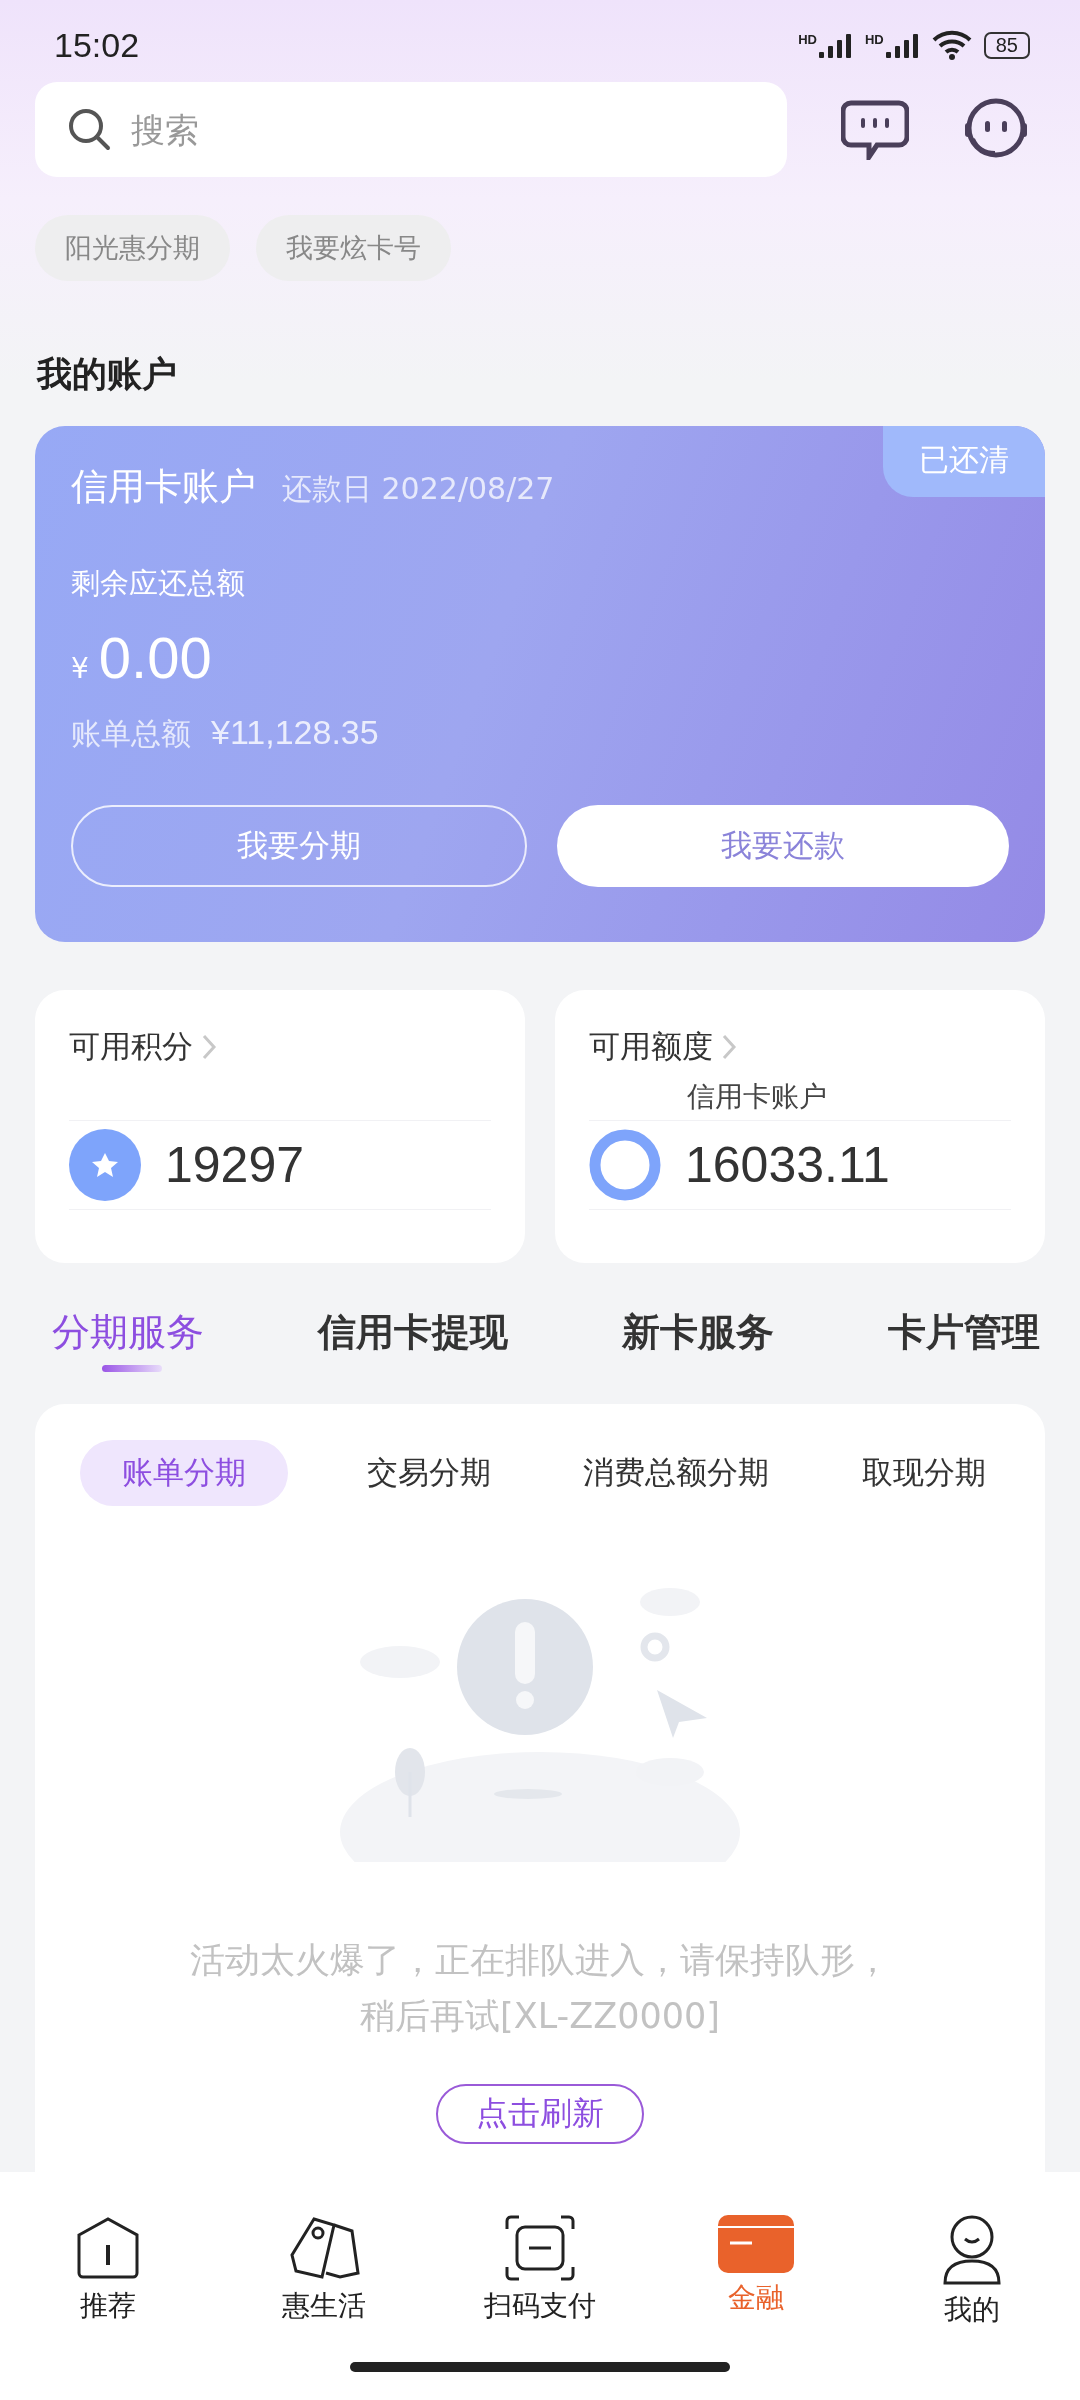 The height and width of the screenshot is (2400, 1080). I want to click on installment-tab: 消费总额分期, so click(676, 1473).